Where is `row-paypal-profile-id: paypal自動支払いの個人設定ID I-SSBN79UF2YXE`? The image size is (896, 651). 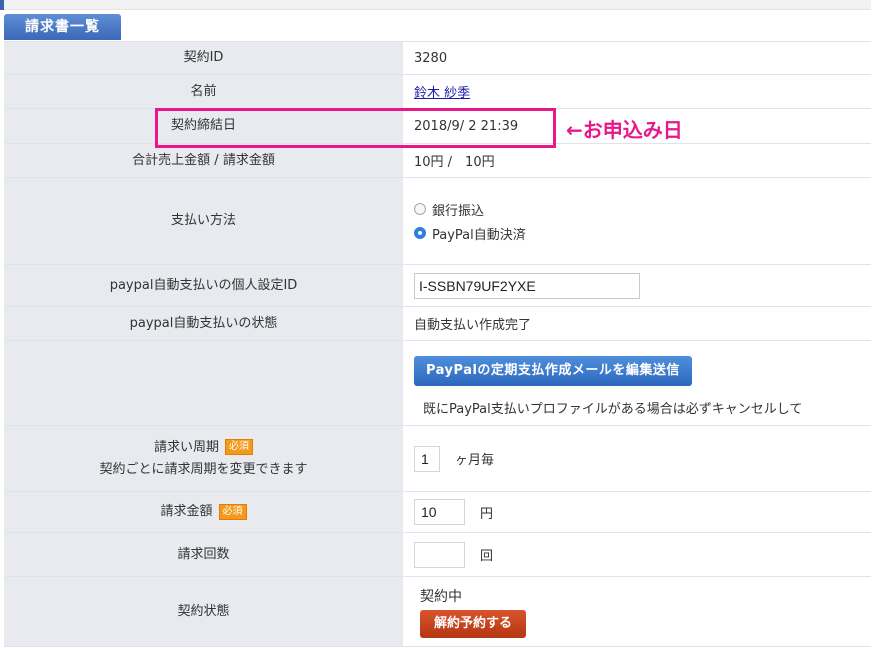 row-paypal-profile-id: paypal自動支払いの個人設定ID I-SSBN79UF2YXE is located at coordinates (437, 286).